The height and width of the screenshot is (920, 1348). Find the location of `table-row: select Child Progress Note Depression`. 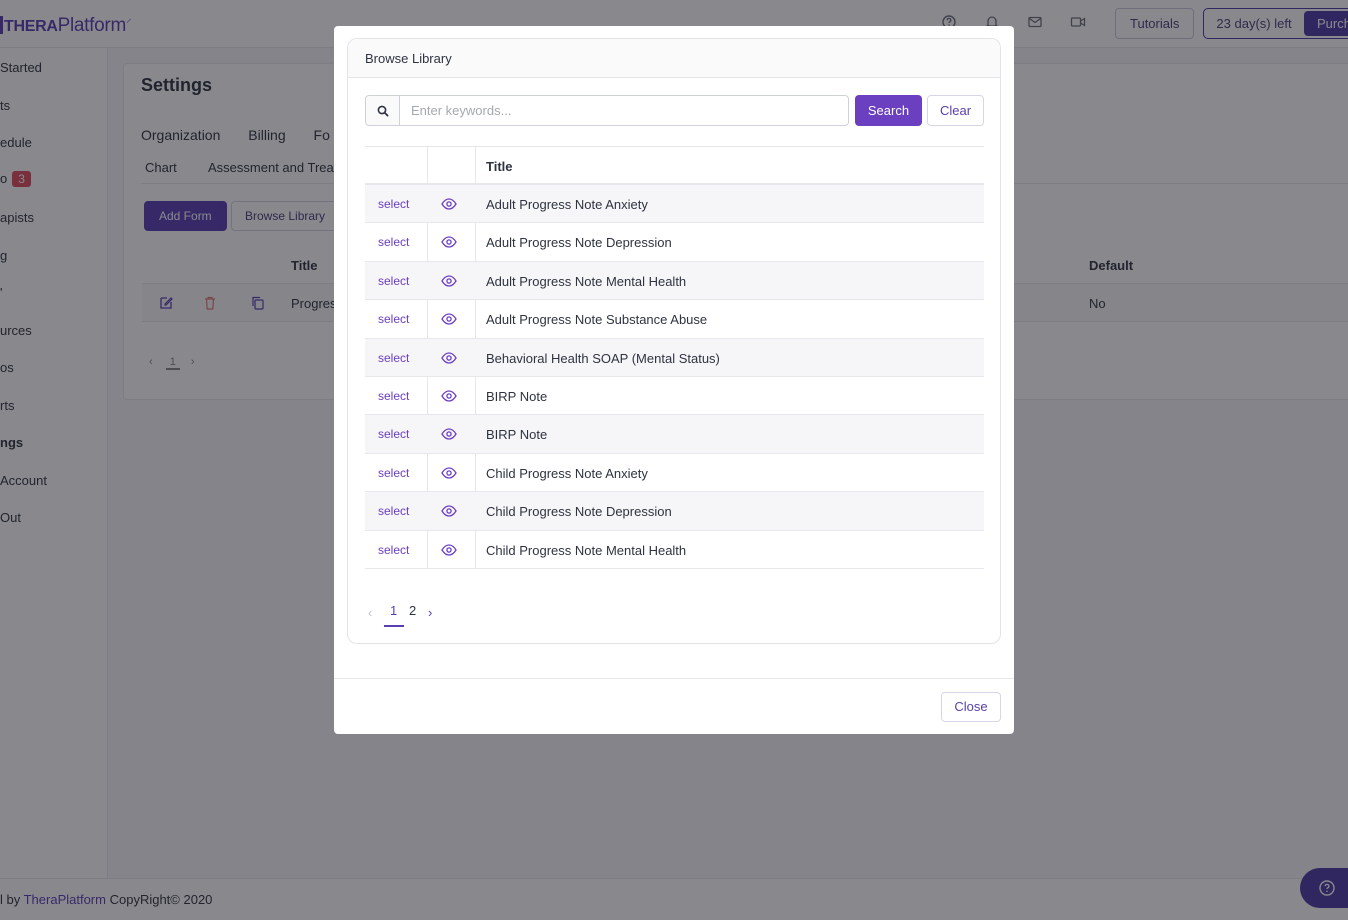

table-row: select Child Progress Note Depression is located at coordinates (674, 511).